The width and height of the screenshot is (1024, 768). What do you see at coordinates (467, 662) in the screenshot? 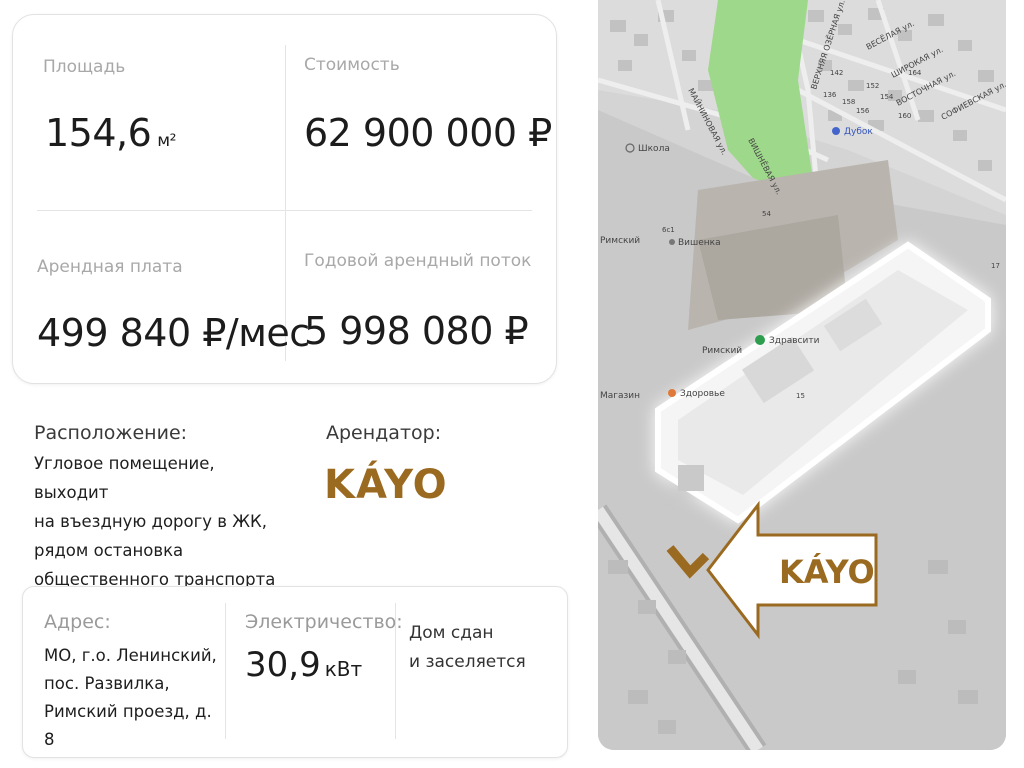
I see `status-line: и заселяется` at bounding box center [467, 662].